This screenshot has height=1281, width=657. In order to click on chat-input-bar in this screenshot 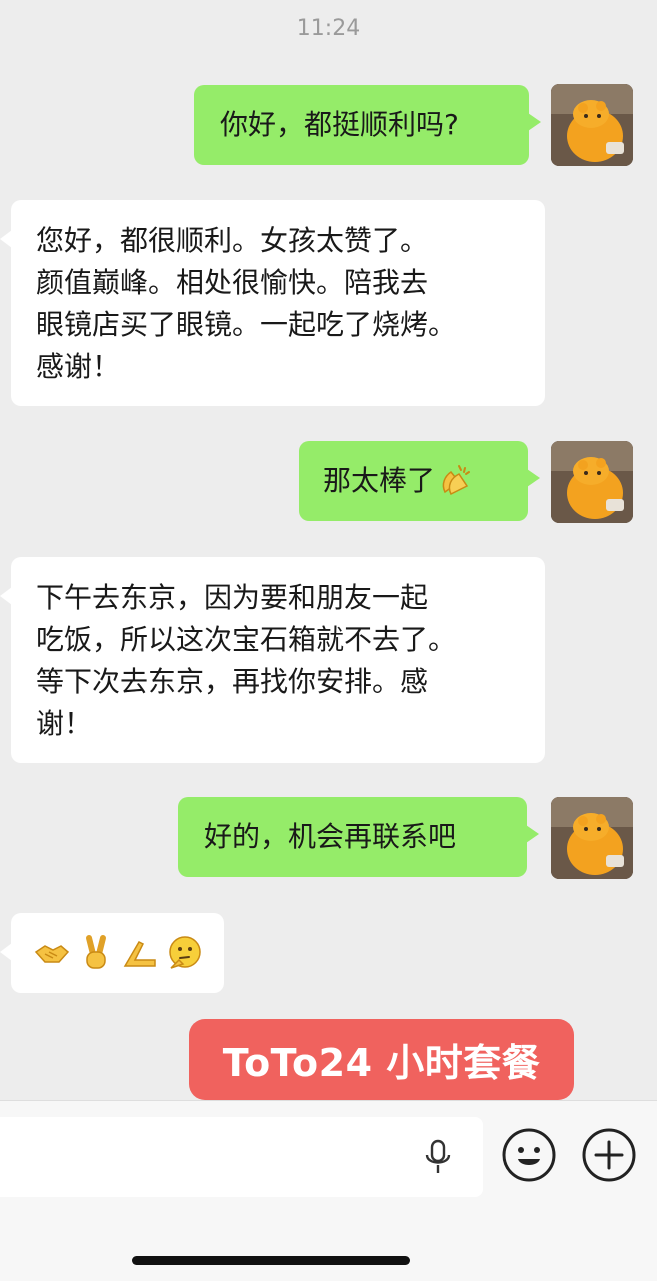, I will do `click(328, 1190)`.